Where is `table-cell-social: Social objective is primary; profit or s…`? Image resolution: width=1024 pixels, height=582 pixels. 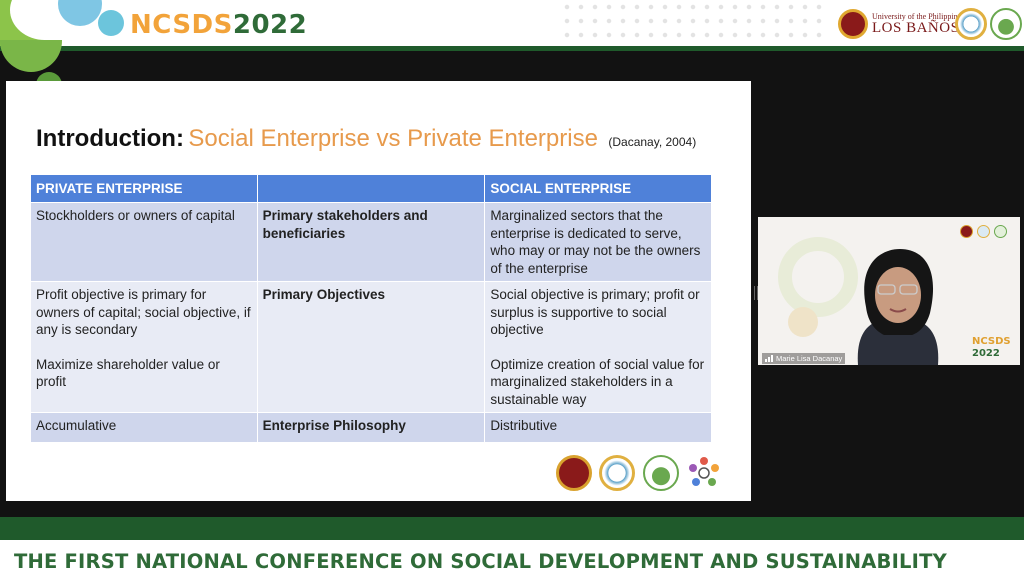
table-cell-social: Social objective is primary; profit or s… is located at coordinates (598, 347).